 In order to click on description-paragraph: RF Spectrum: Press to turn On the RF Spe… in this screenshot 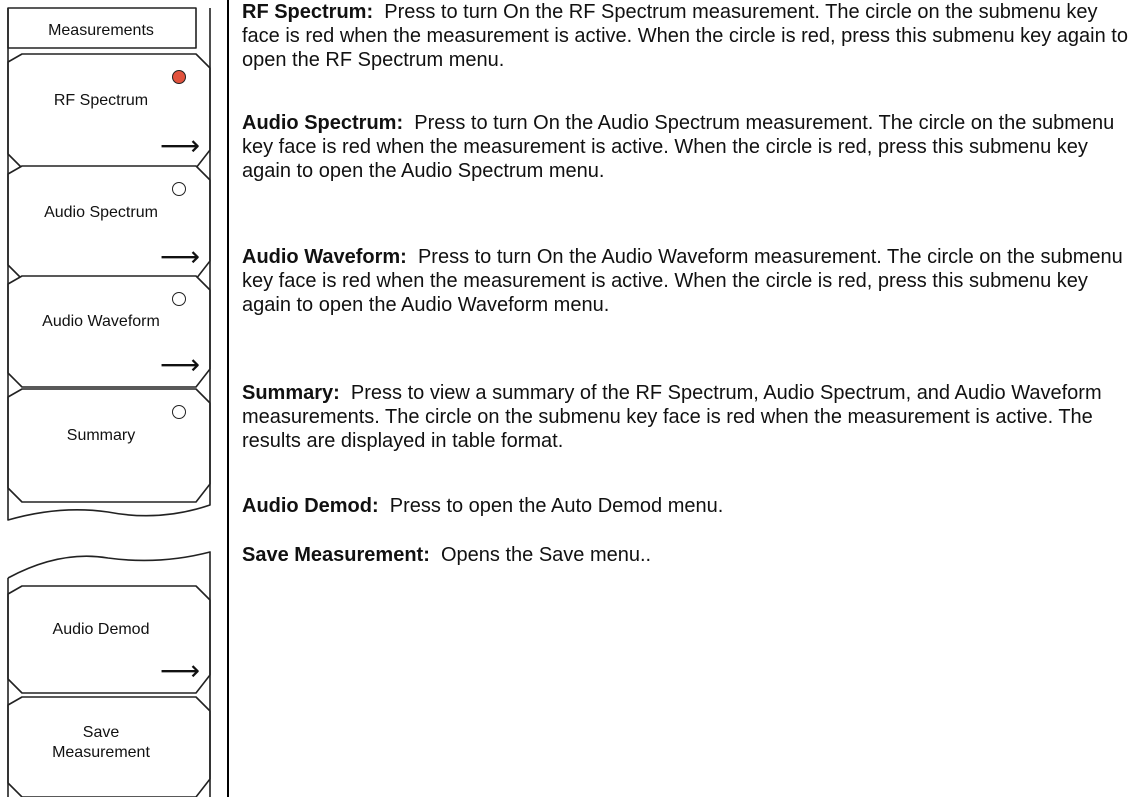, I will do `click(689, 36)`.